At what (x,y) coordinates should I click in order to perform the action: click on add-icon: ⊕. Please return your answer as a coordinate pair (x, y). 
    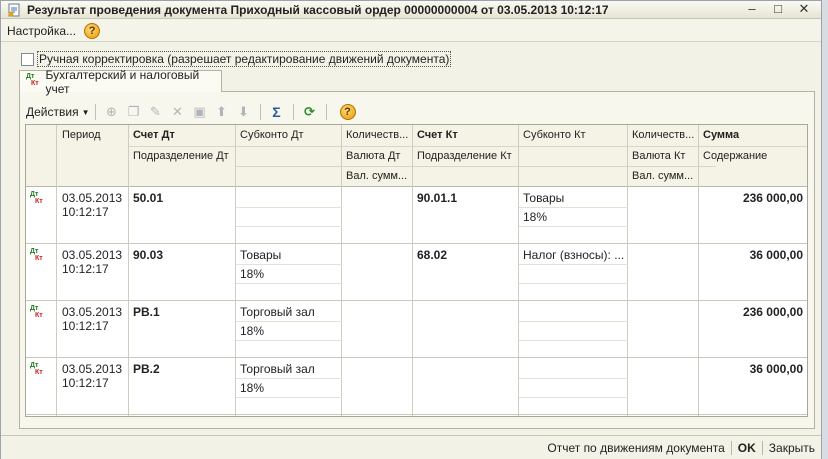
    Looking at the image, I should click on (112, 112).